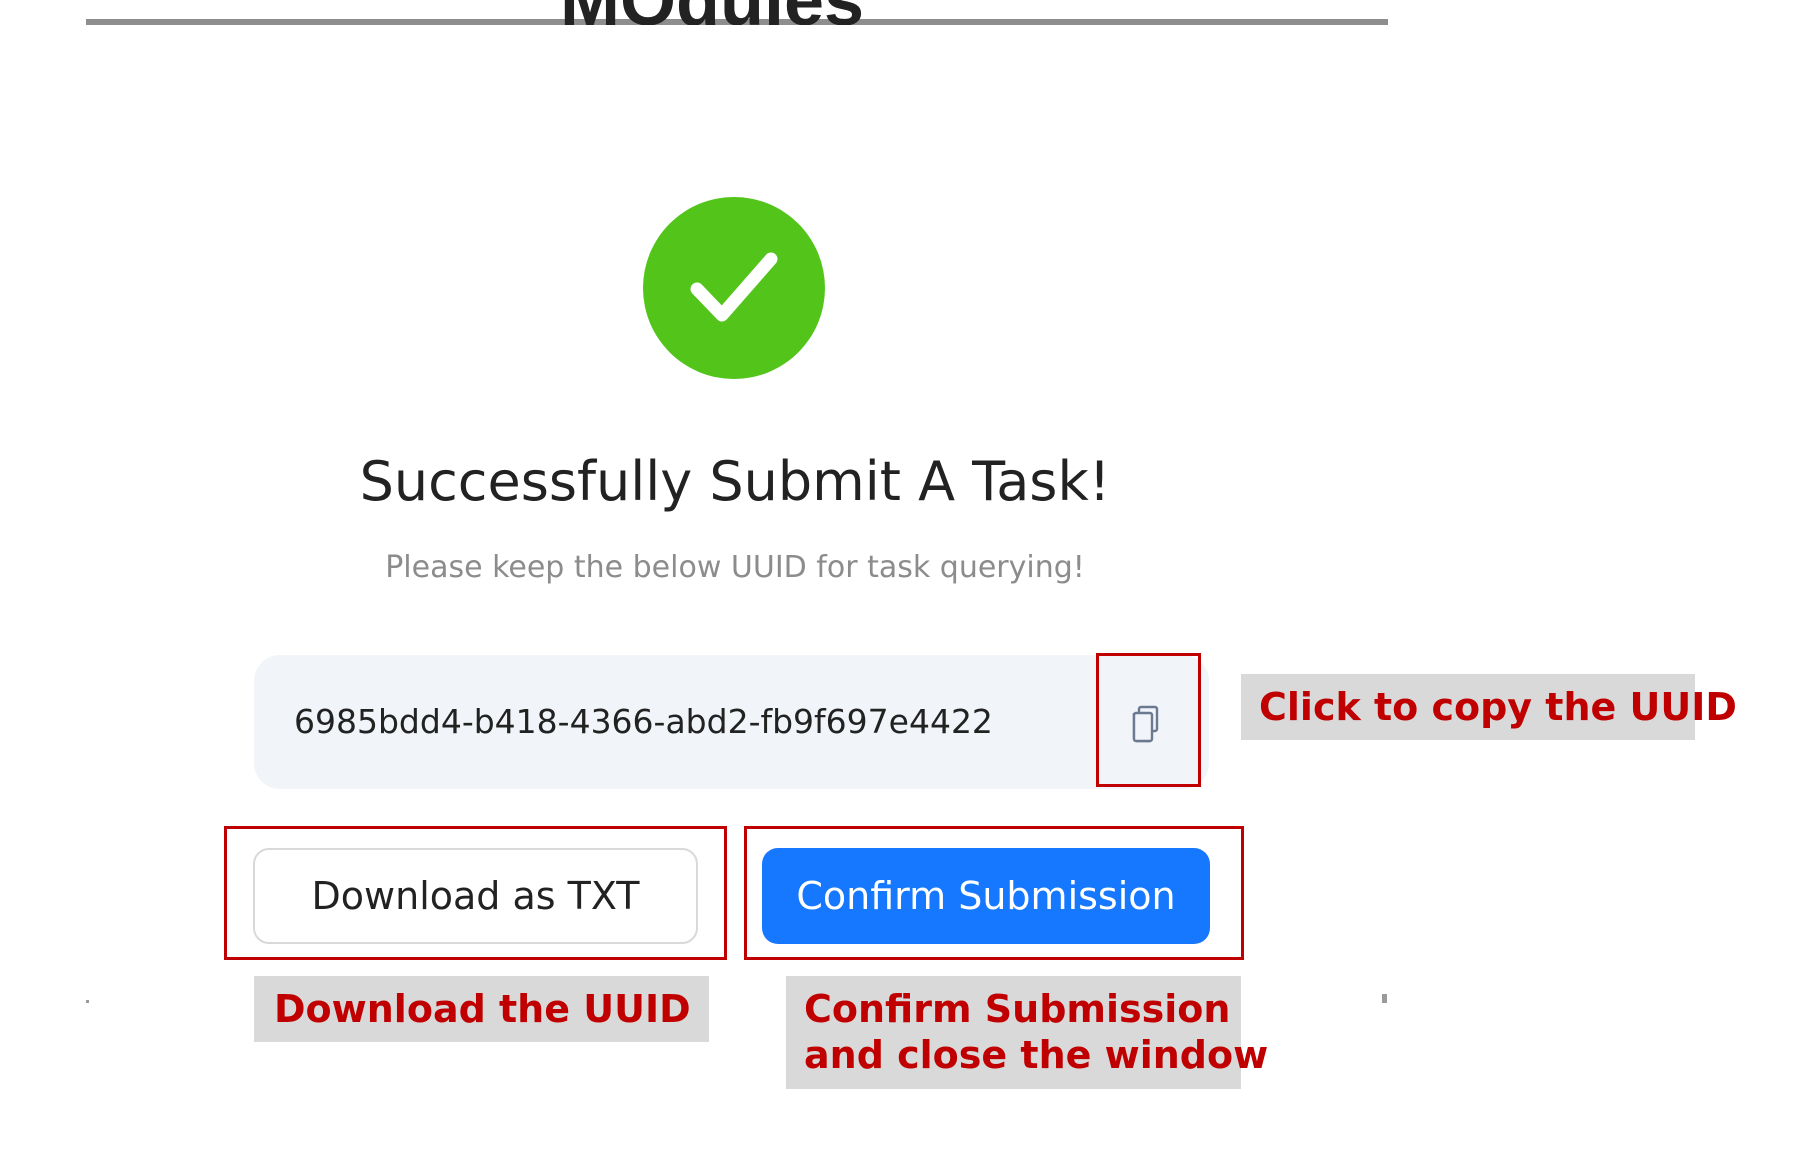 This screenshot has width=1814, height=1176. What do you see at coordinates (1036, 1055) in the screenshot?
I see `confirm-callout-line-2: and close the window` at bounding box center [1036, 1055].